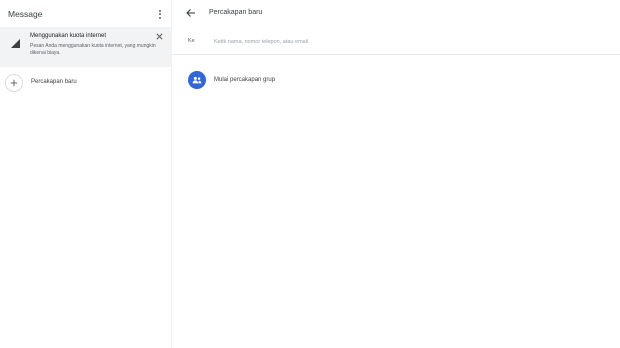 Image resolution: width=620 pixels, height=348 pixels. I want to click on new-conversation-button: Percakapan baru, so click(85, 82).